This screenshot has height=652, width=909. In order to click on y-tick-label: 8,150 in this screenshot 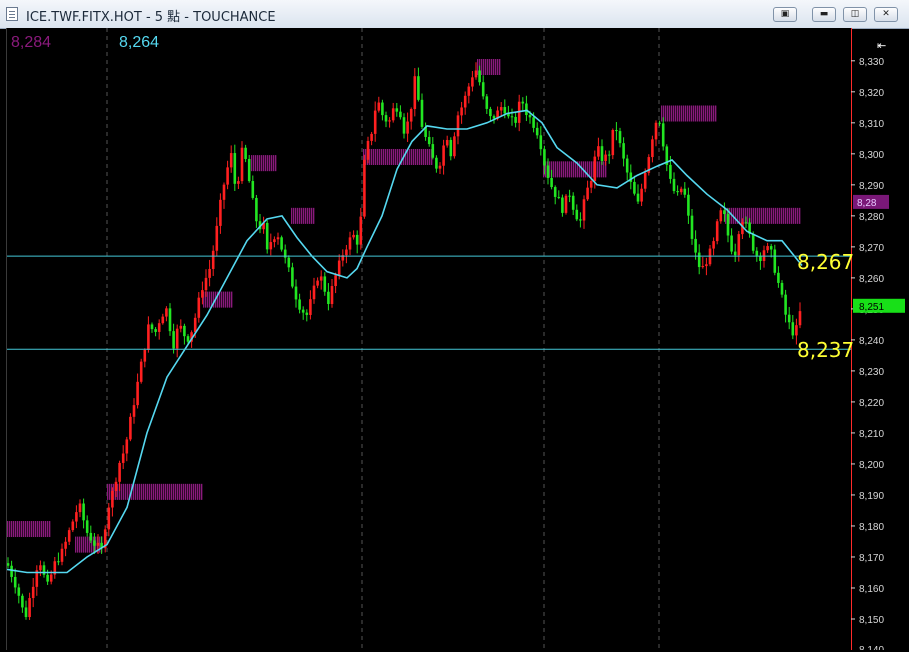, I will do `click(871, 620)`.